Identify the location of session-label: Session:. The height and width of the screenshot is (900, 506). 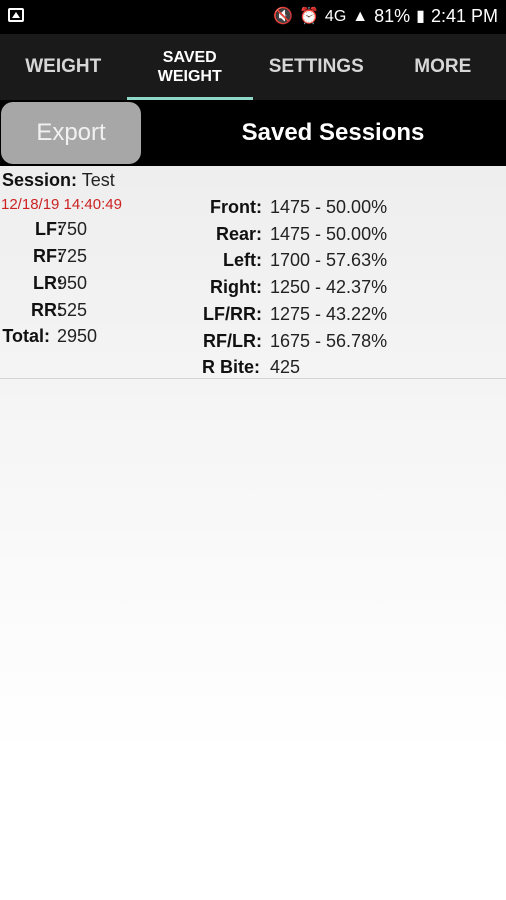
(40, 180).